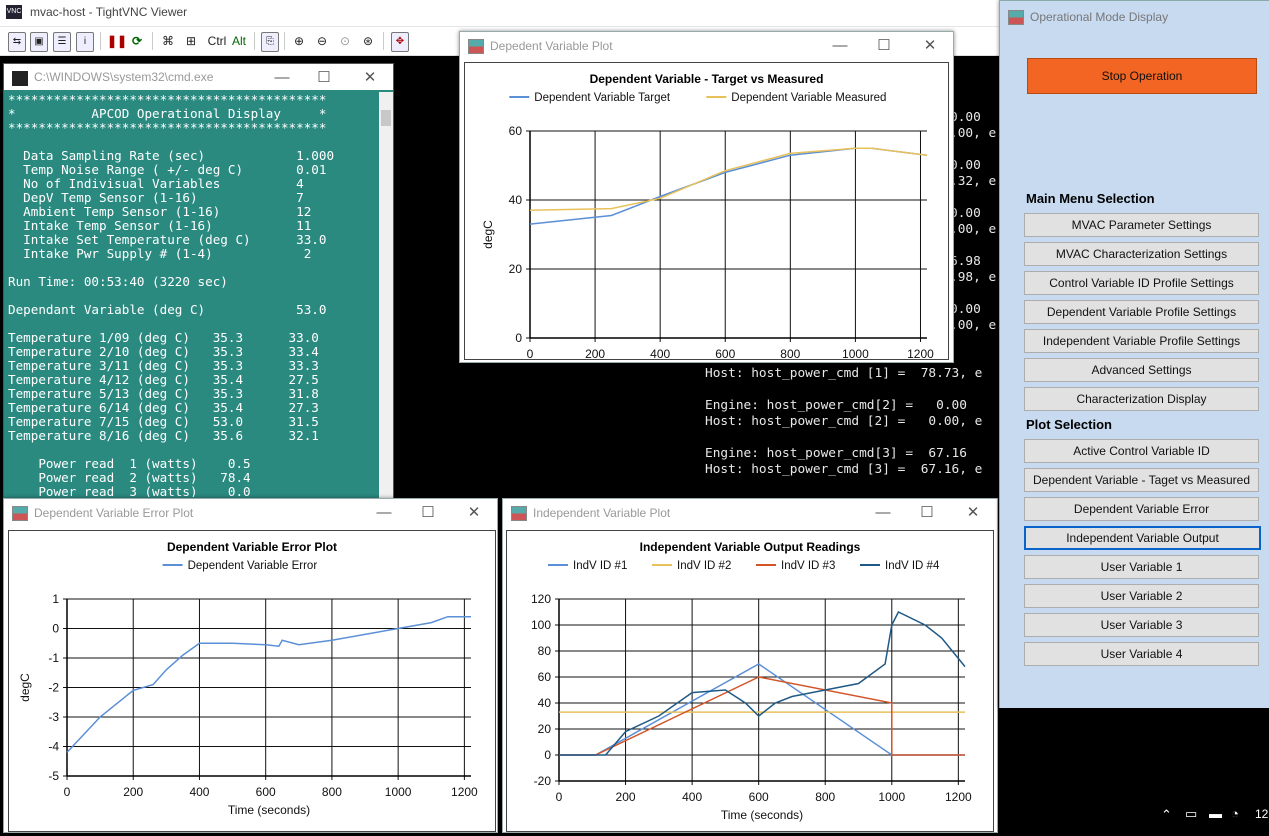 Image resolution: width=1269 pixels, height=836 pixels. I want to click on cmd-scrollbar, so click(386, 295).